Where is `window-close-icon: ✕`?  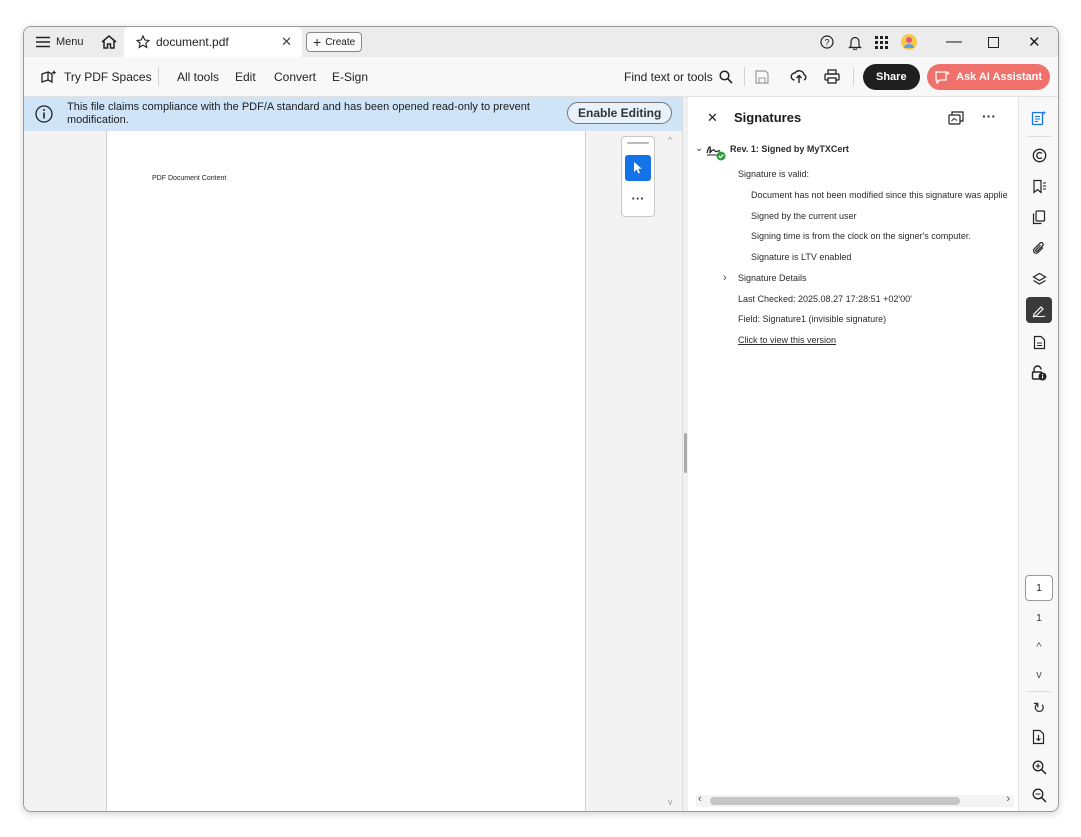 window-close-icon: ✕ is located at coordinates (1034, 42).